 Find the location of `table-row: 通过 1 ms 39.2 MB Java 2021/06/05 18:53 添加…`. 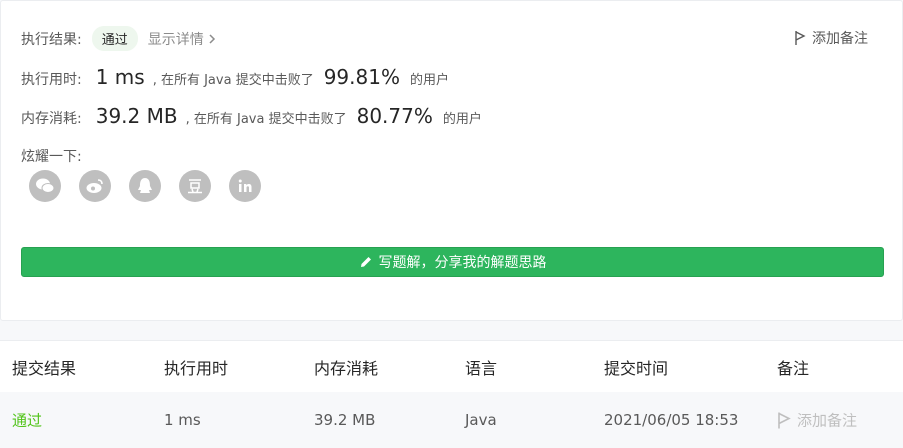

table-row: 通过 1 ms 39.2 MB Java 2021/06/05 18:53 添加… is located at coordinates (451, 420).